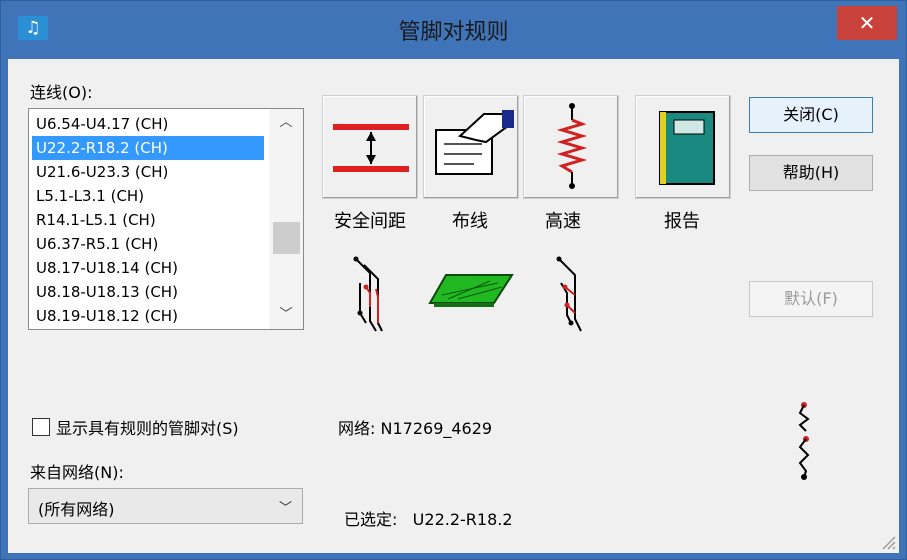 The height and width of the screenshot is (560, 907). What do you see at coordinates (471, 291) in the screenshot?
I see `pcb-board-icon` at bounding box center [471, 291].